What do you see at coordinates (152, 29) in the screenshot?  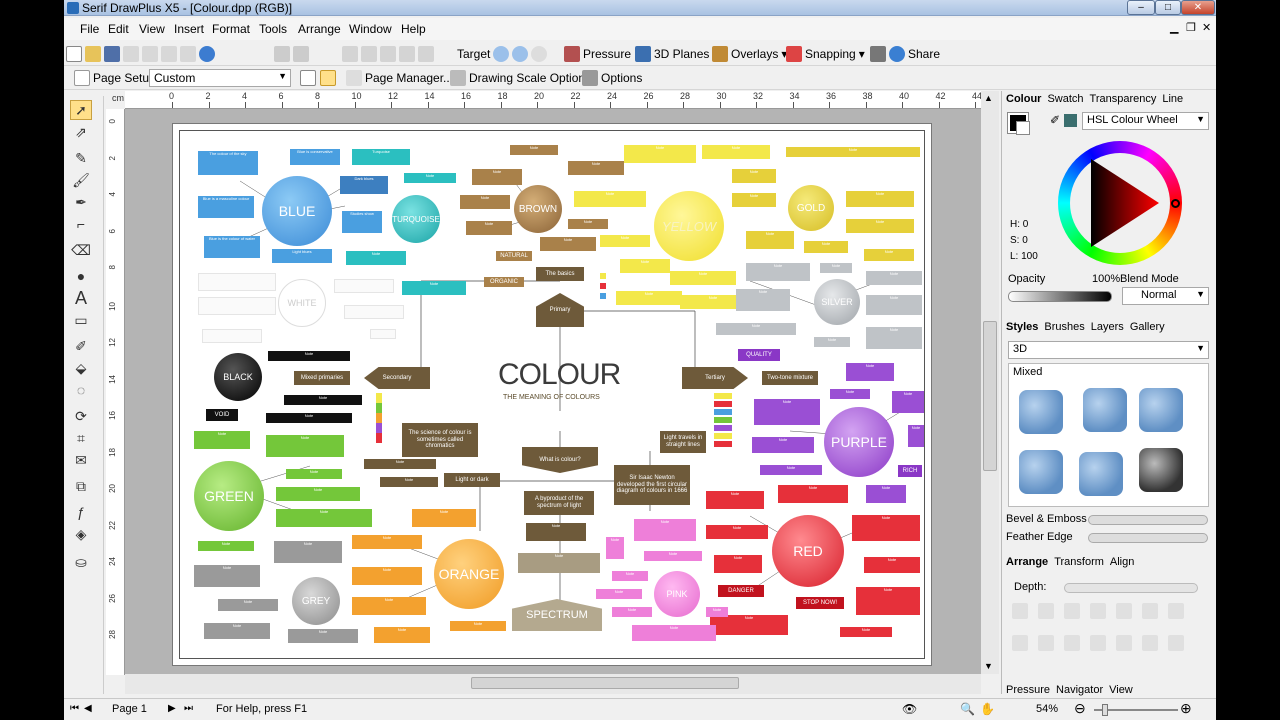 I see `menu-view: View` at bounding box center [152, 29].